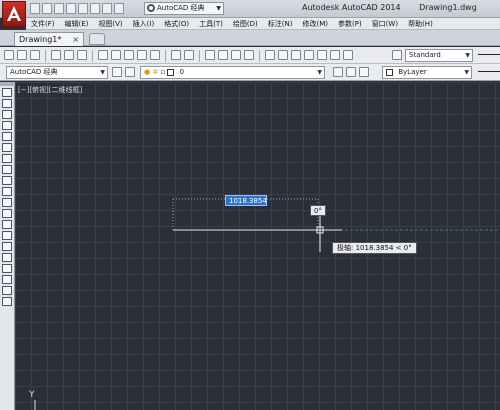 The width and height of the screenshot is (500, 410). What do you see at coordinates (151, 8) in the screenshot?
I see `gear-icon` at bounding box center [151, 8].